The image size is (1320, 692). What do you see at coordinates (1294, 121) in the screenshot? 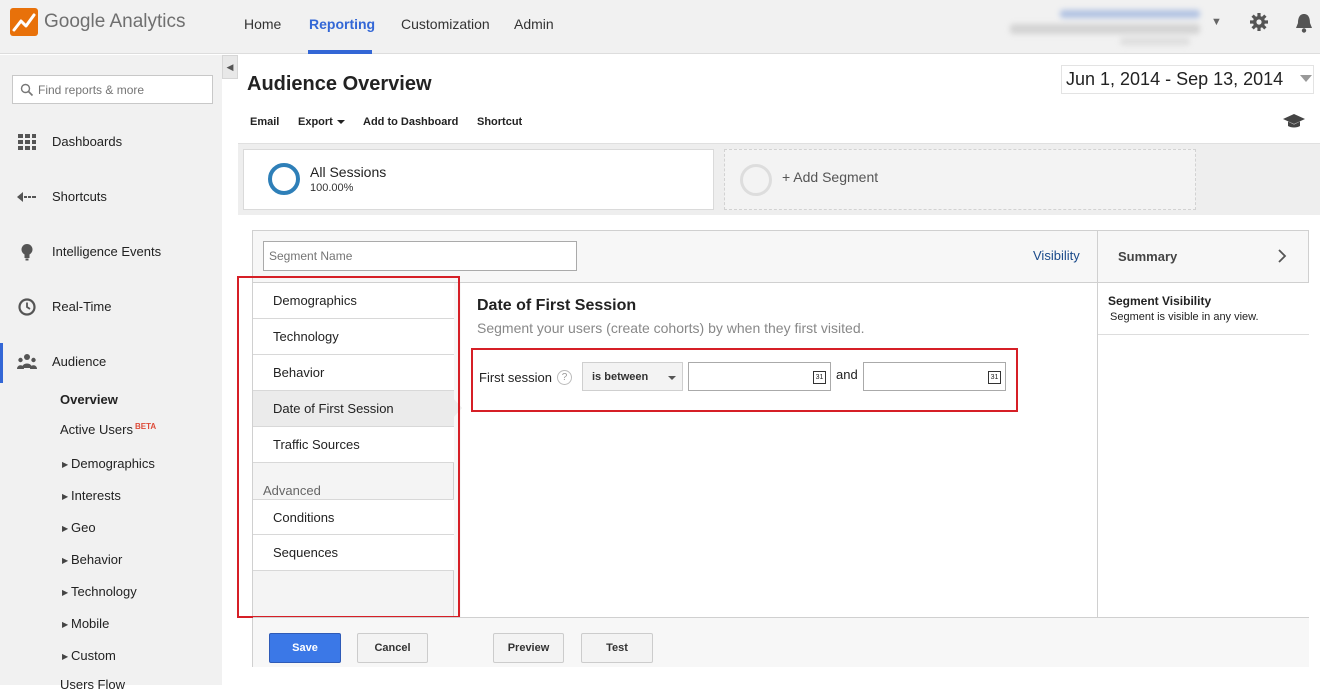
I see `graduation-cap-icon` at bounding box center [1294, 121].